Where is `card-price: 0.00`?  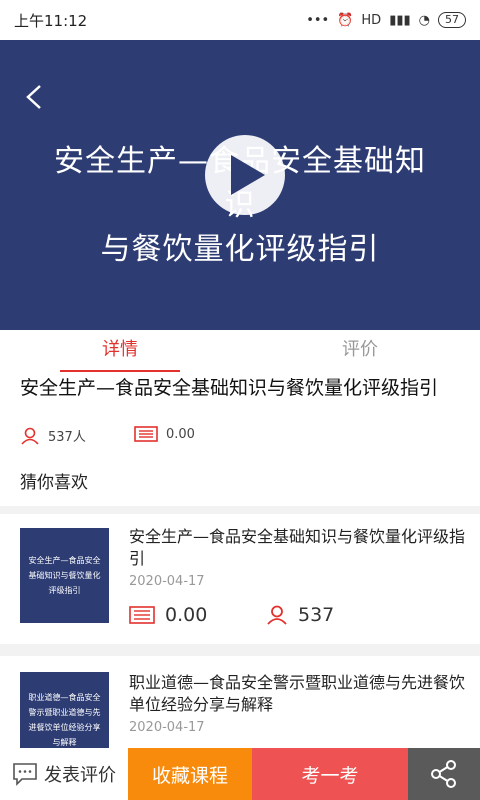
card-price: 0.00 is located at coordinates (168, 615).